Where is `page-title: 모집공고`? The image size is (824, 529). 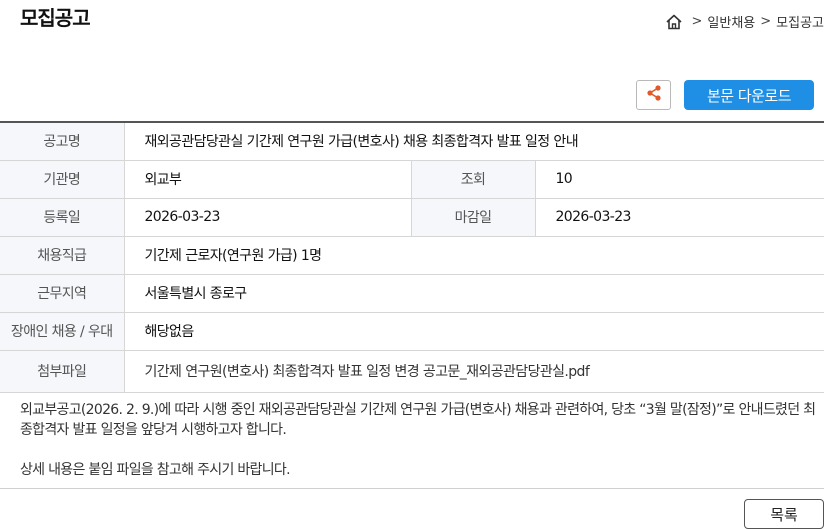
page-title: 모집공고 is located at coordinates (55, 18).